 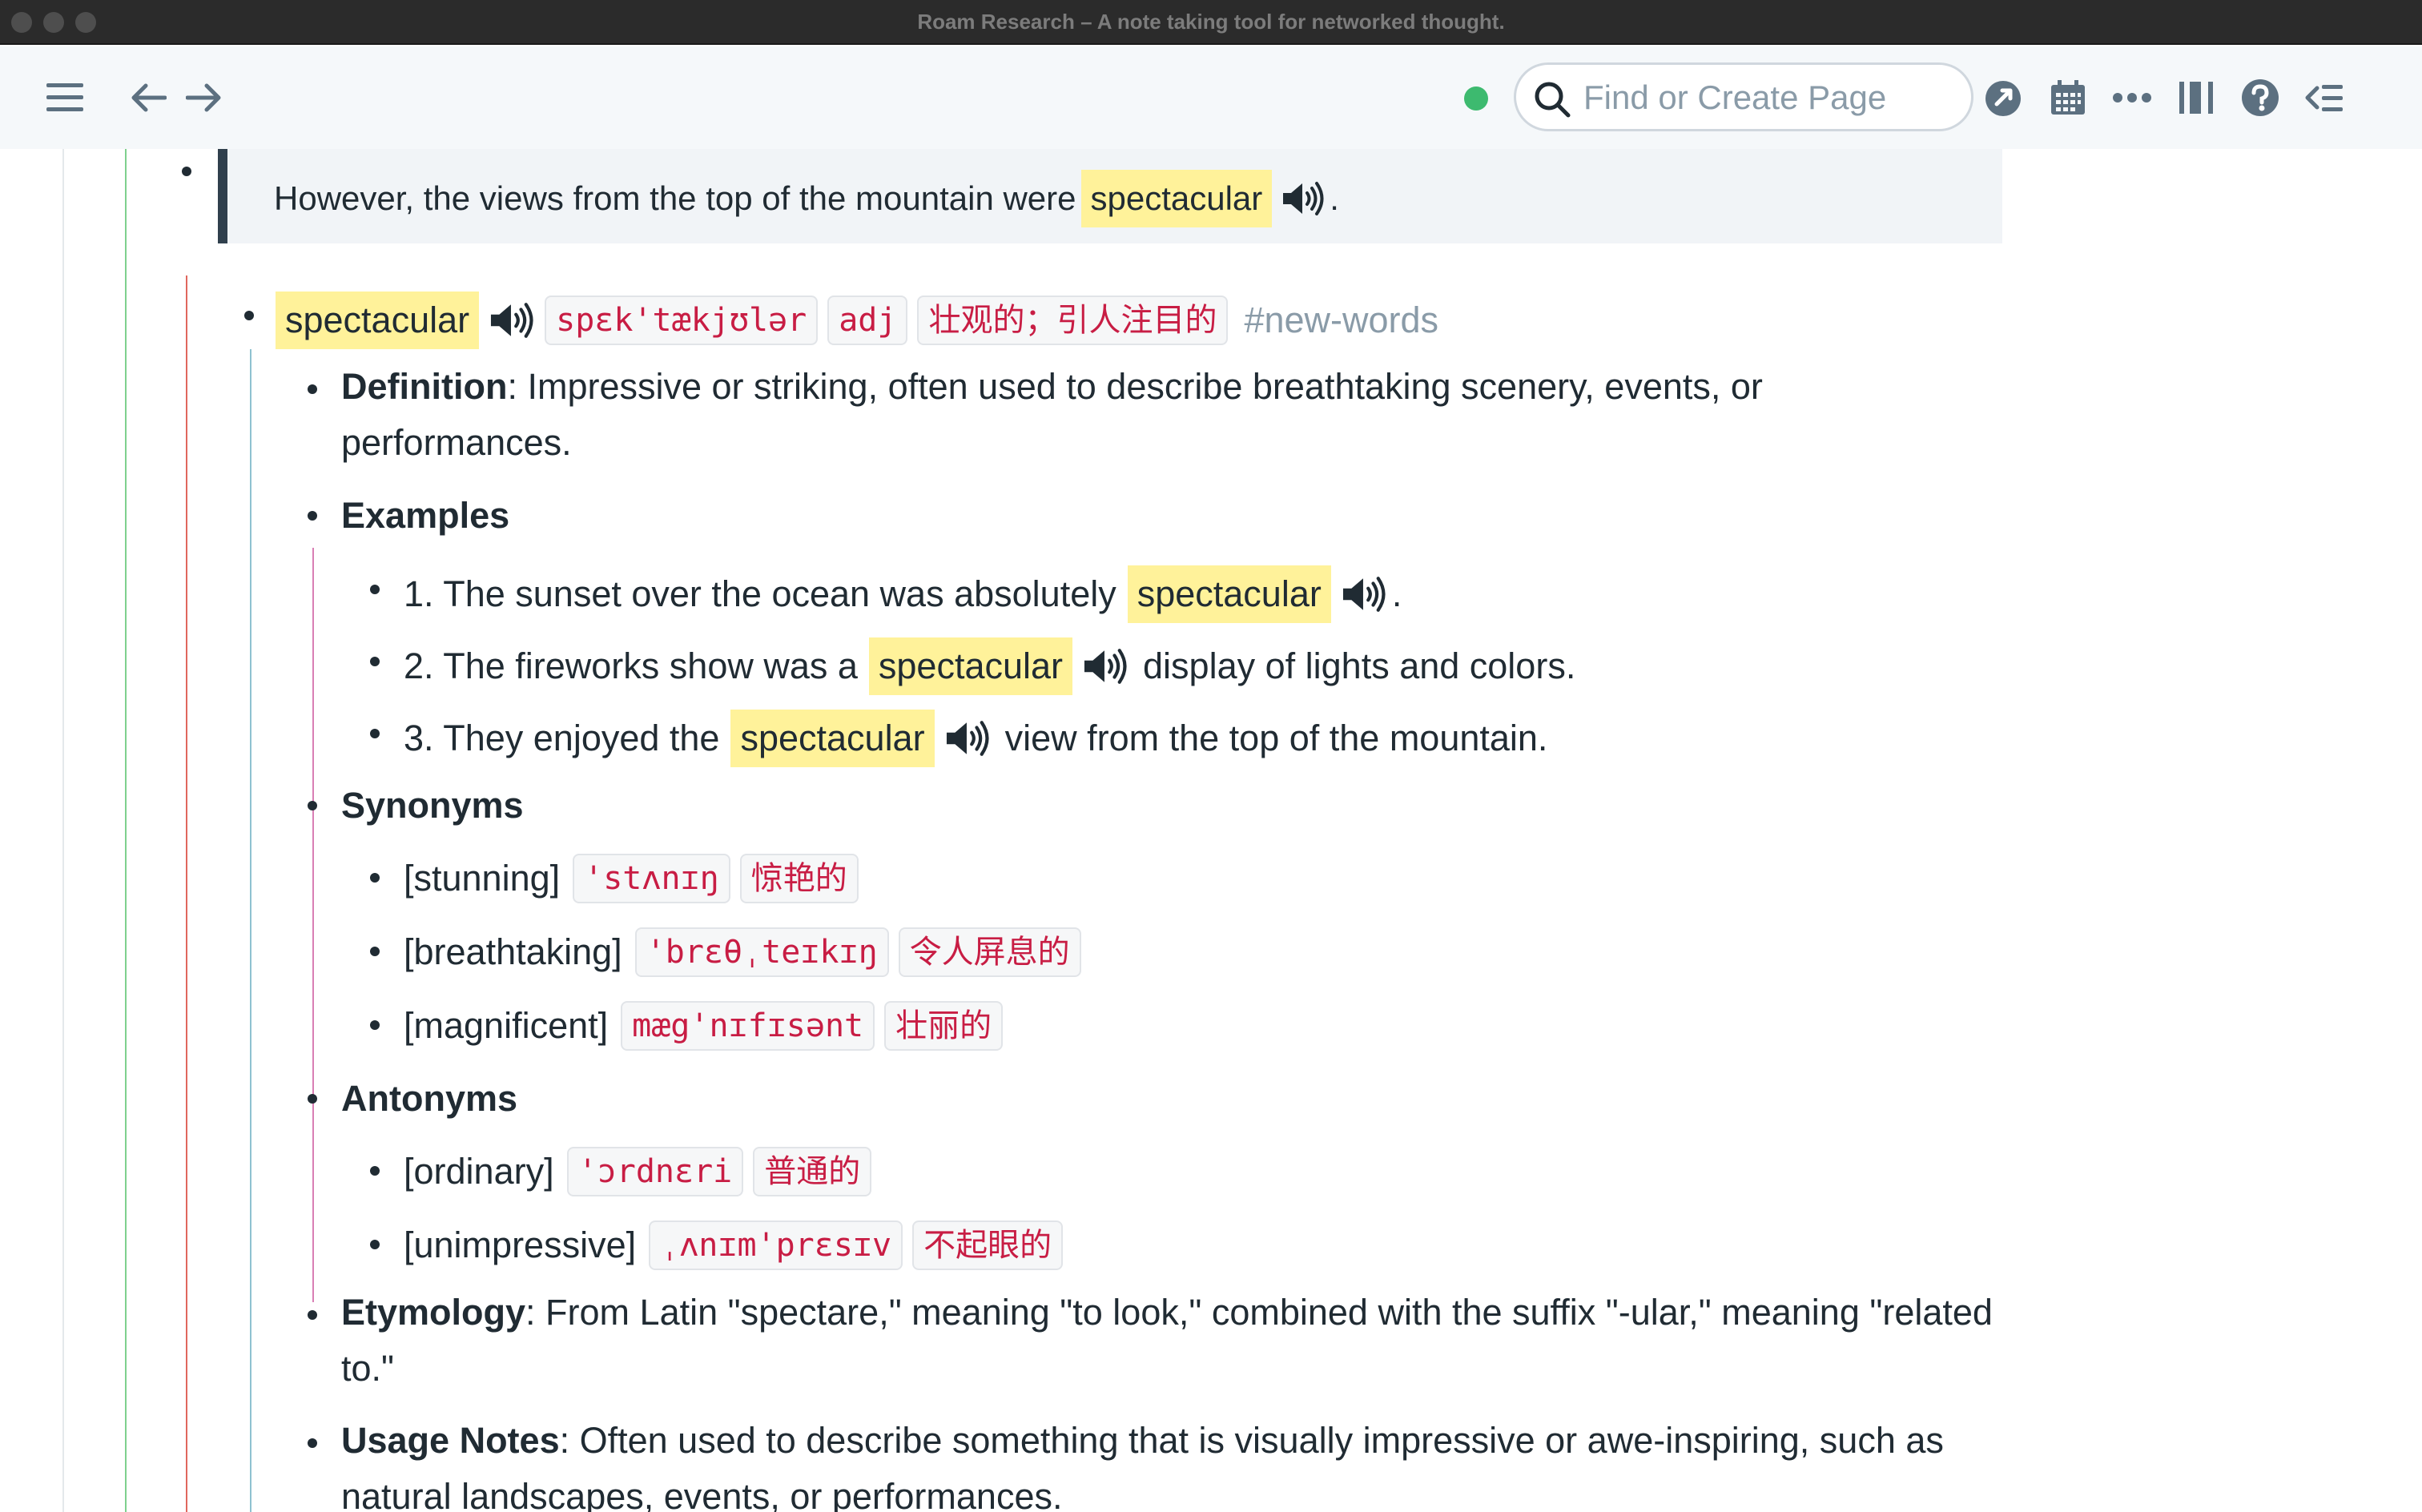 I want to click on usage-notes-label: Usage Notes, so click(x=450, y=1440).